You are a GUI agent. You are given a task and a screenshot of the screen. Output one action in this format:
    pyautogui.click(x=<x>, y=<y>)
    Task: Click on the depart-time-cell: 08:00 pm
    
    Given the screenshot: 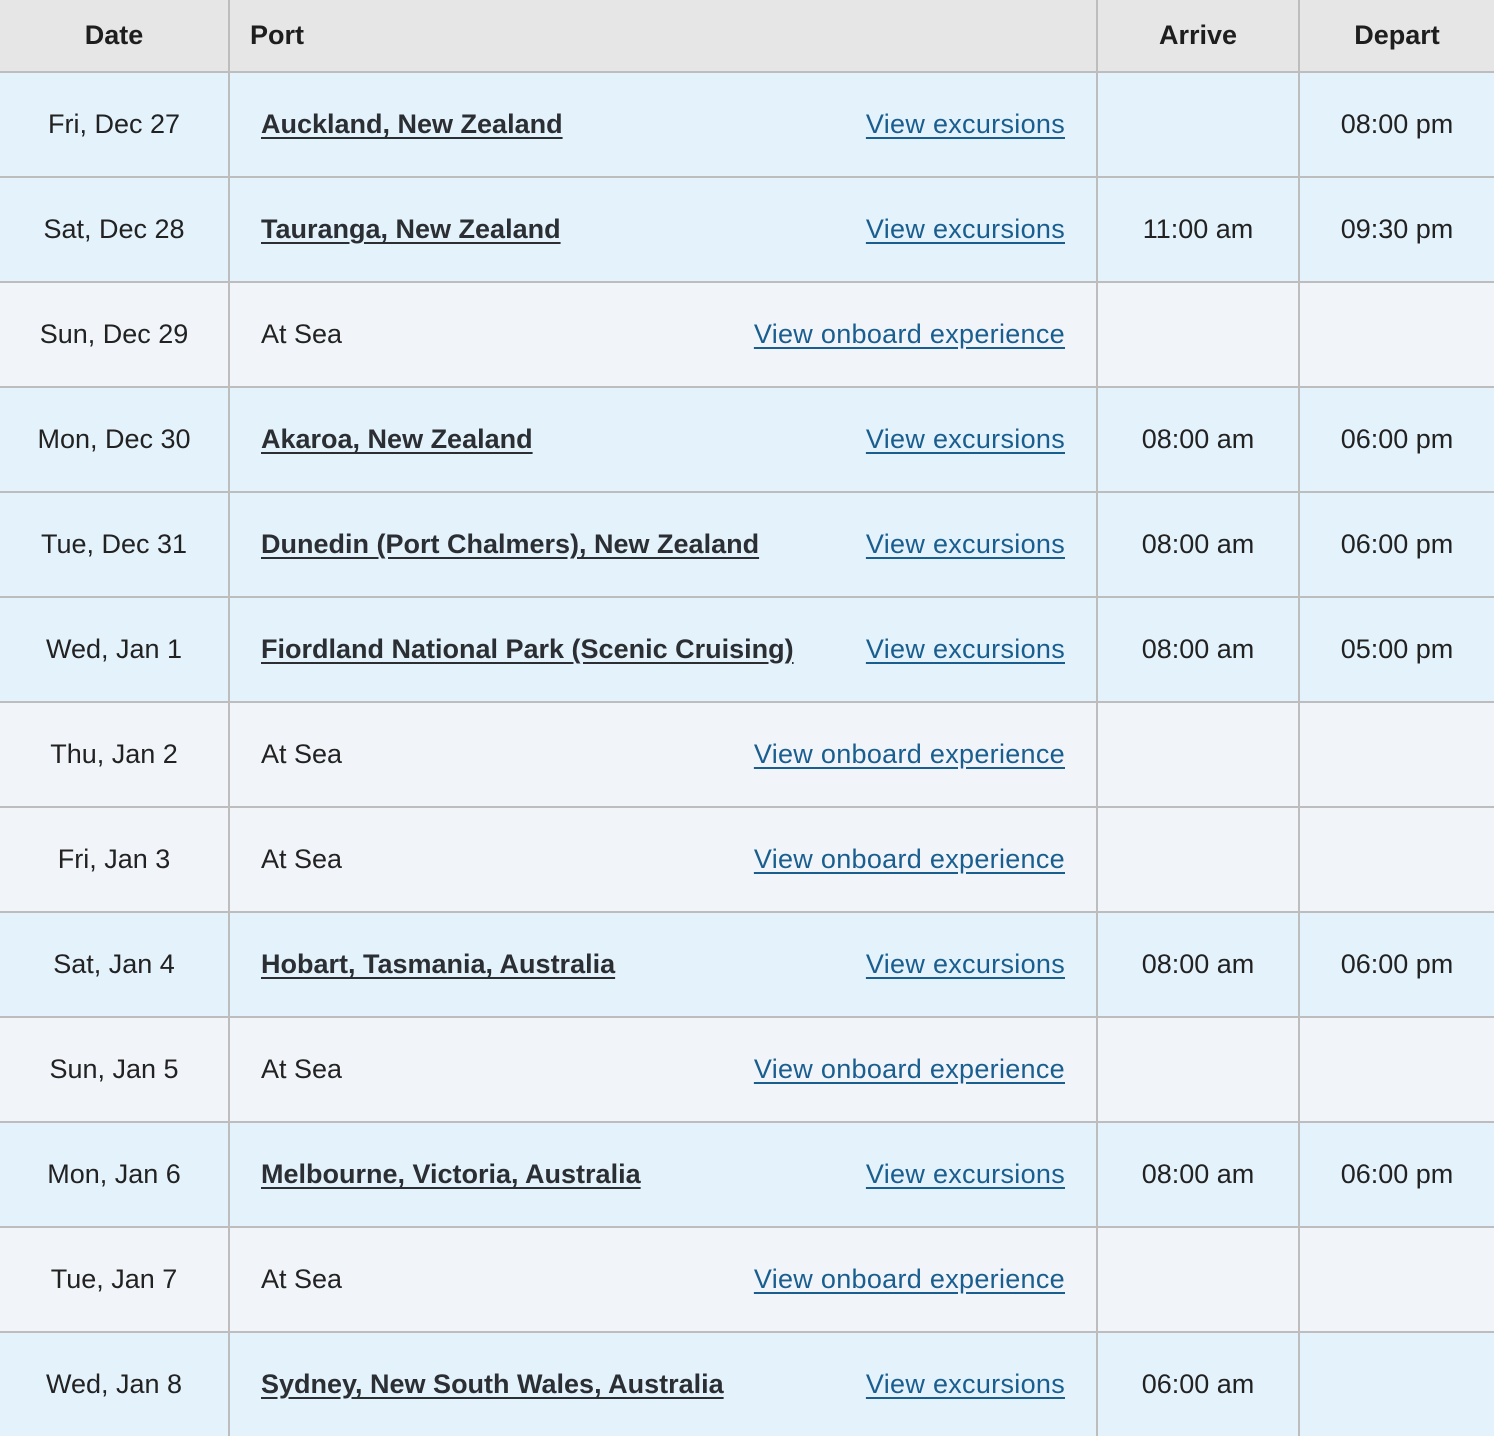 What is the action you would take?
    pyautogui.click(x=1396, y=125)
    